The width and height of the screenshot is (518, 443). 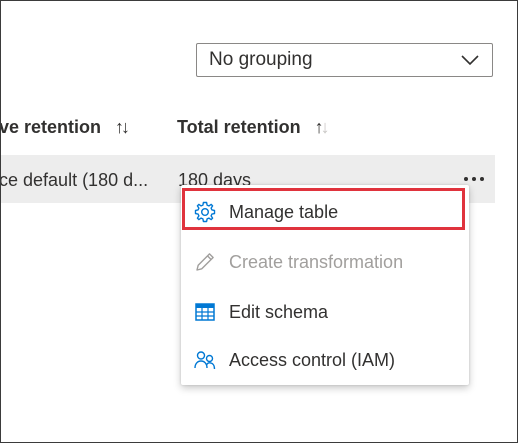 I want to click on menu-item-create-transformation: Create transformation, so click(x=325, y=262).